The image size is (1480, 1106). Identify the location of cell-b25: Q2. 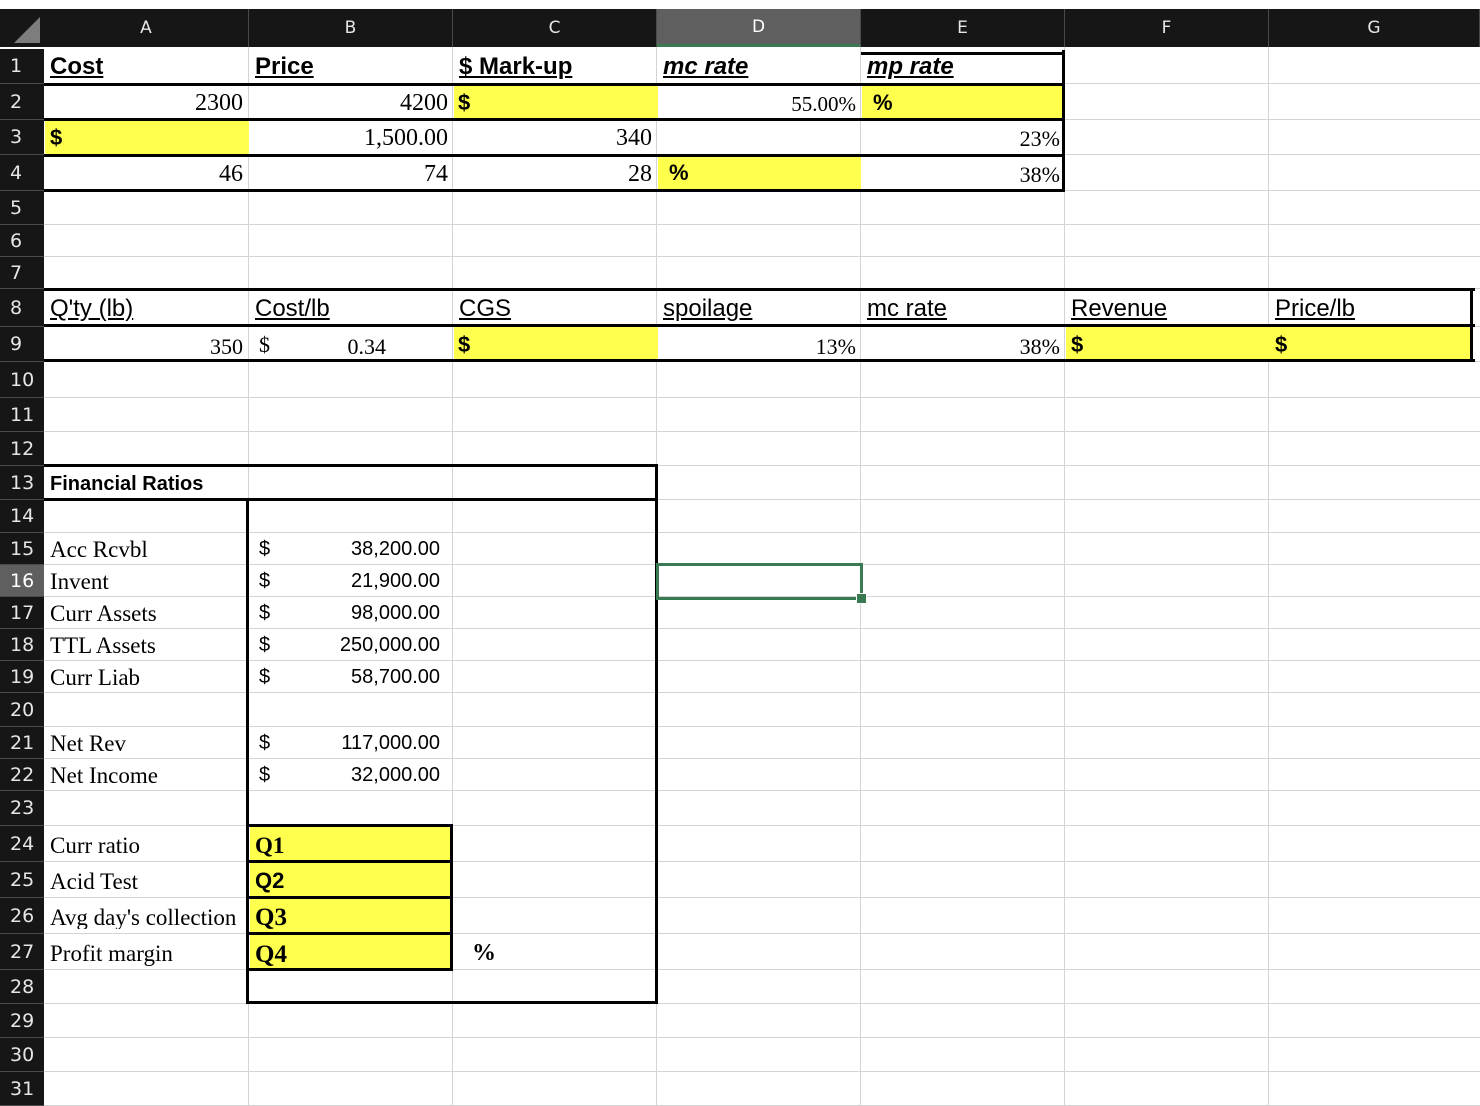
(269, 881).